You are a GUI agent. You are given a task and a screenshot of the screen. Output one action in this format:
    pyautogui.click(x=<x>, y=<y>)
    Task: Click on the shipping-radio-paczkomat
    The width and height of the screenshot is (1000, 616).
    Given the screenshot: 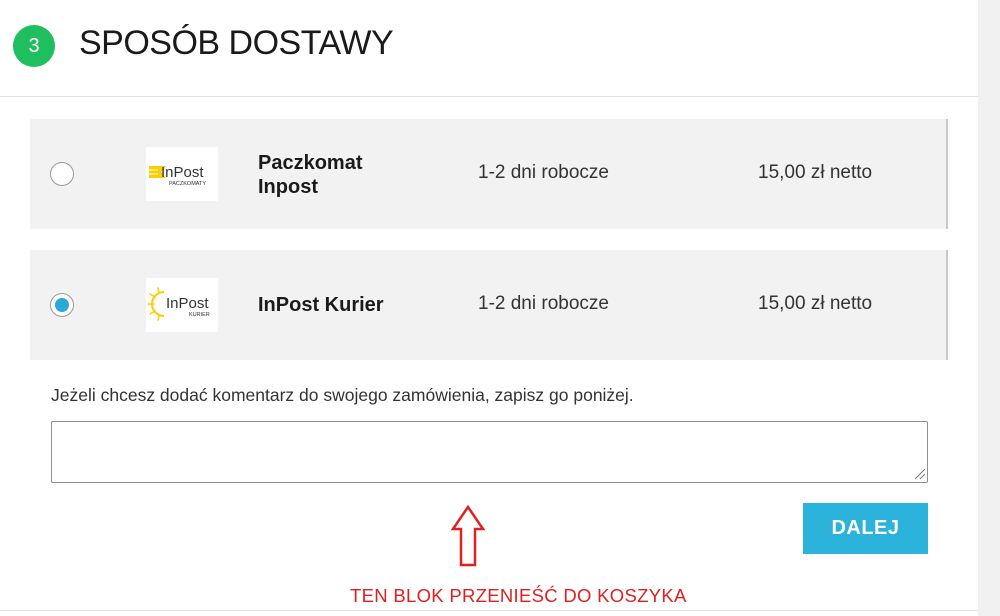 What is the action you would take?
    pyautogui.click(x=62, y=174)
    